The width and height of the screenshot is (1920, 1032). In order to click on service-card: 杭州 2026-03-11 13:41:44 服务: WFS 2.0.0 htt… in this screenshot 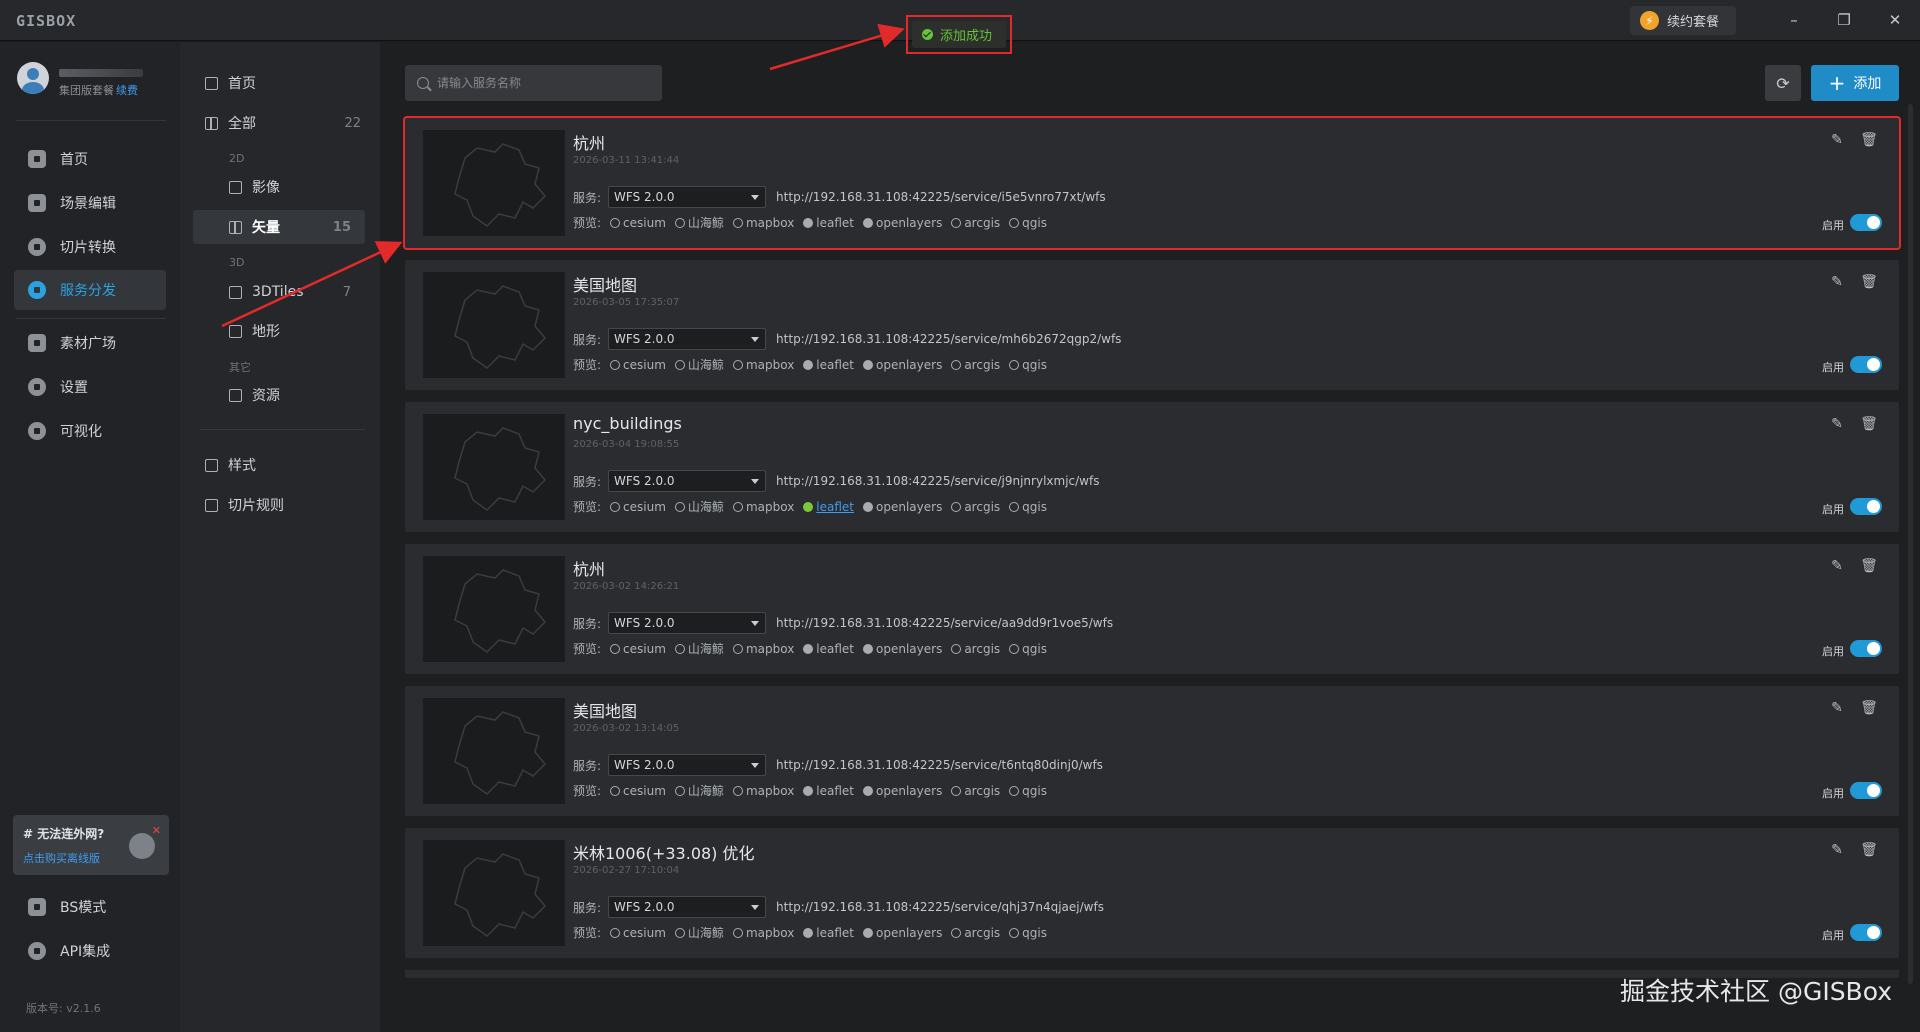, I will do `click(1152, 183)`.